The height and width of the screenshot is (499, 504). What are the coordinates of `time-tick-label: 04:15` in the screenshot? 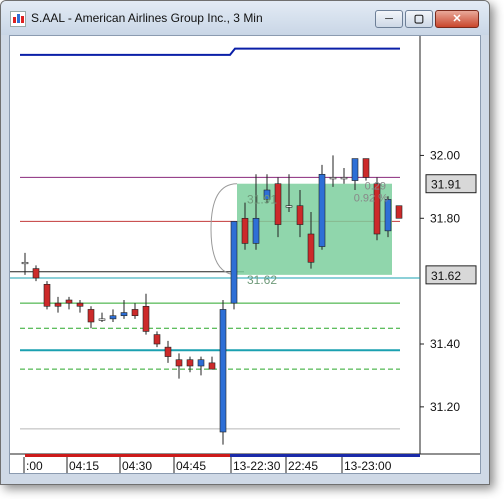 It's located at (84, 466).